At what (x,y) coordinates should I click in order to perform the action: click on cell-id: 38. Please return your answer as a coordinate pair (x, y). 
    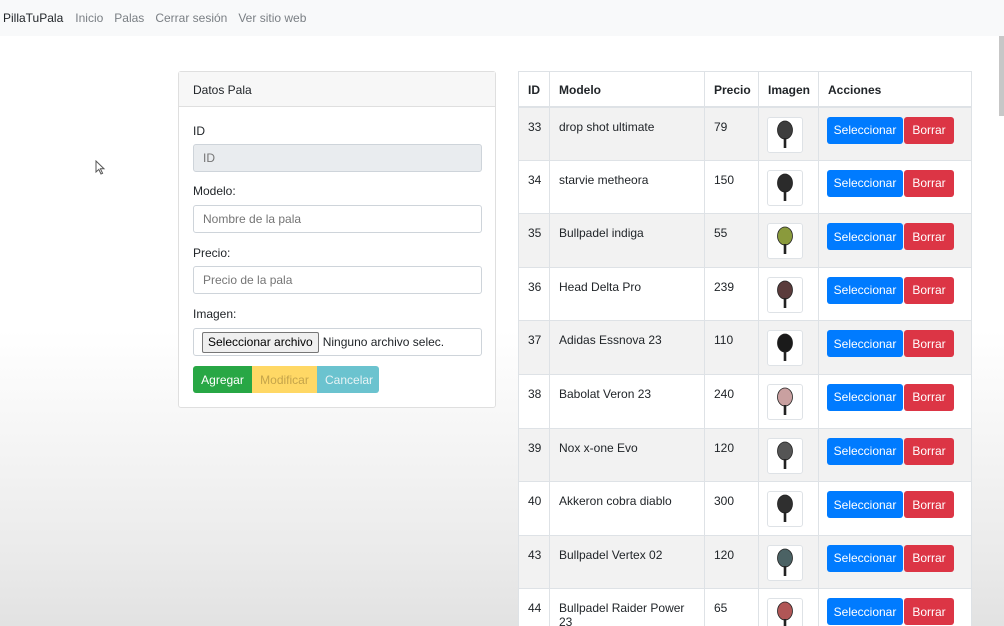
    Looking at the image, I should click on (534, 401).